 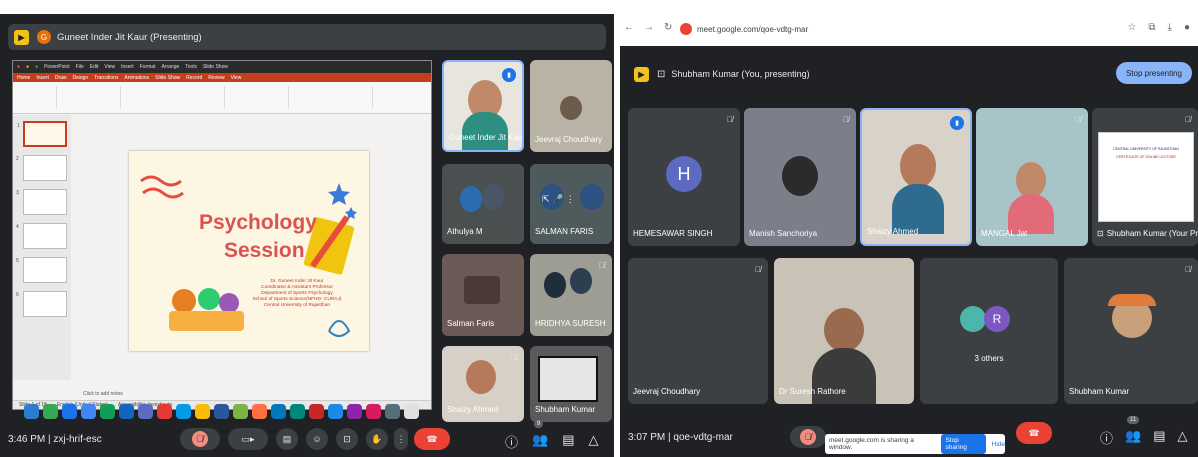 I want to click on slide-thumbnail: 1, so click(x=42, y=134).